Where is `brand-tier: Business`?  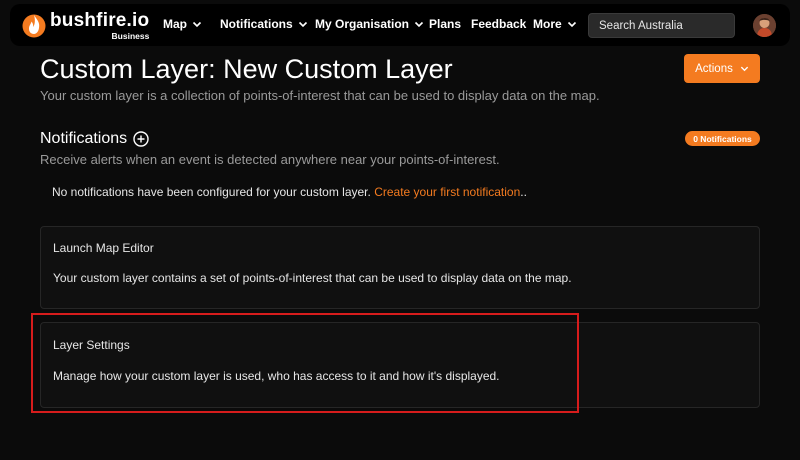
brand-tier: Business is located at coordinates (130, 36).